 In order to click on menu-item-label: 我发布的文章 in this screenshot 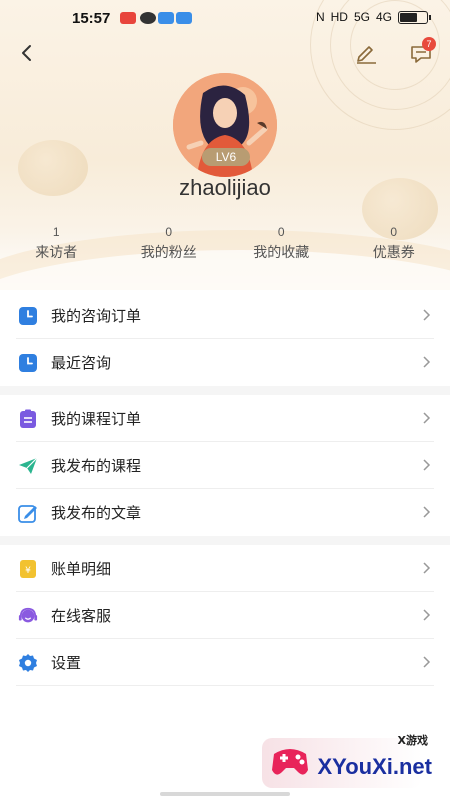, I will do `click(96, 513)`.